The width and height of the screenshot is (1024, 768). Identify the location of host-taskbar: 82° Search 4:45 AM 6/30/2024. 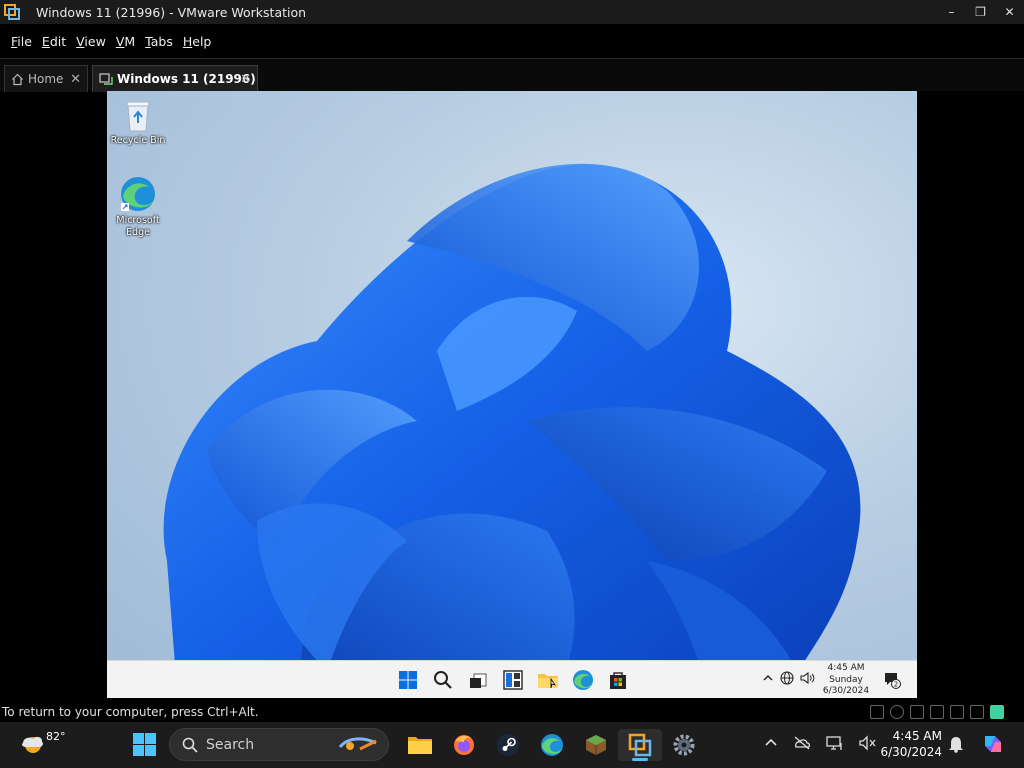
(512, 745).